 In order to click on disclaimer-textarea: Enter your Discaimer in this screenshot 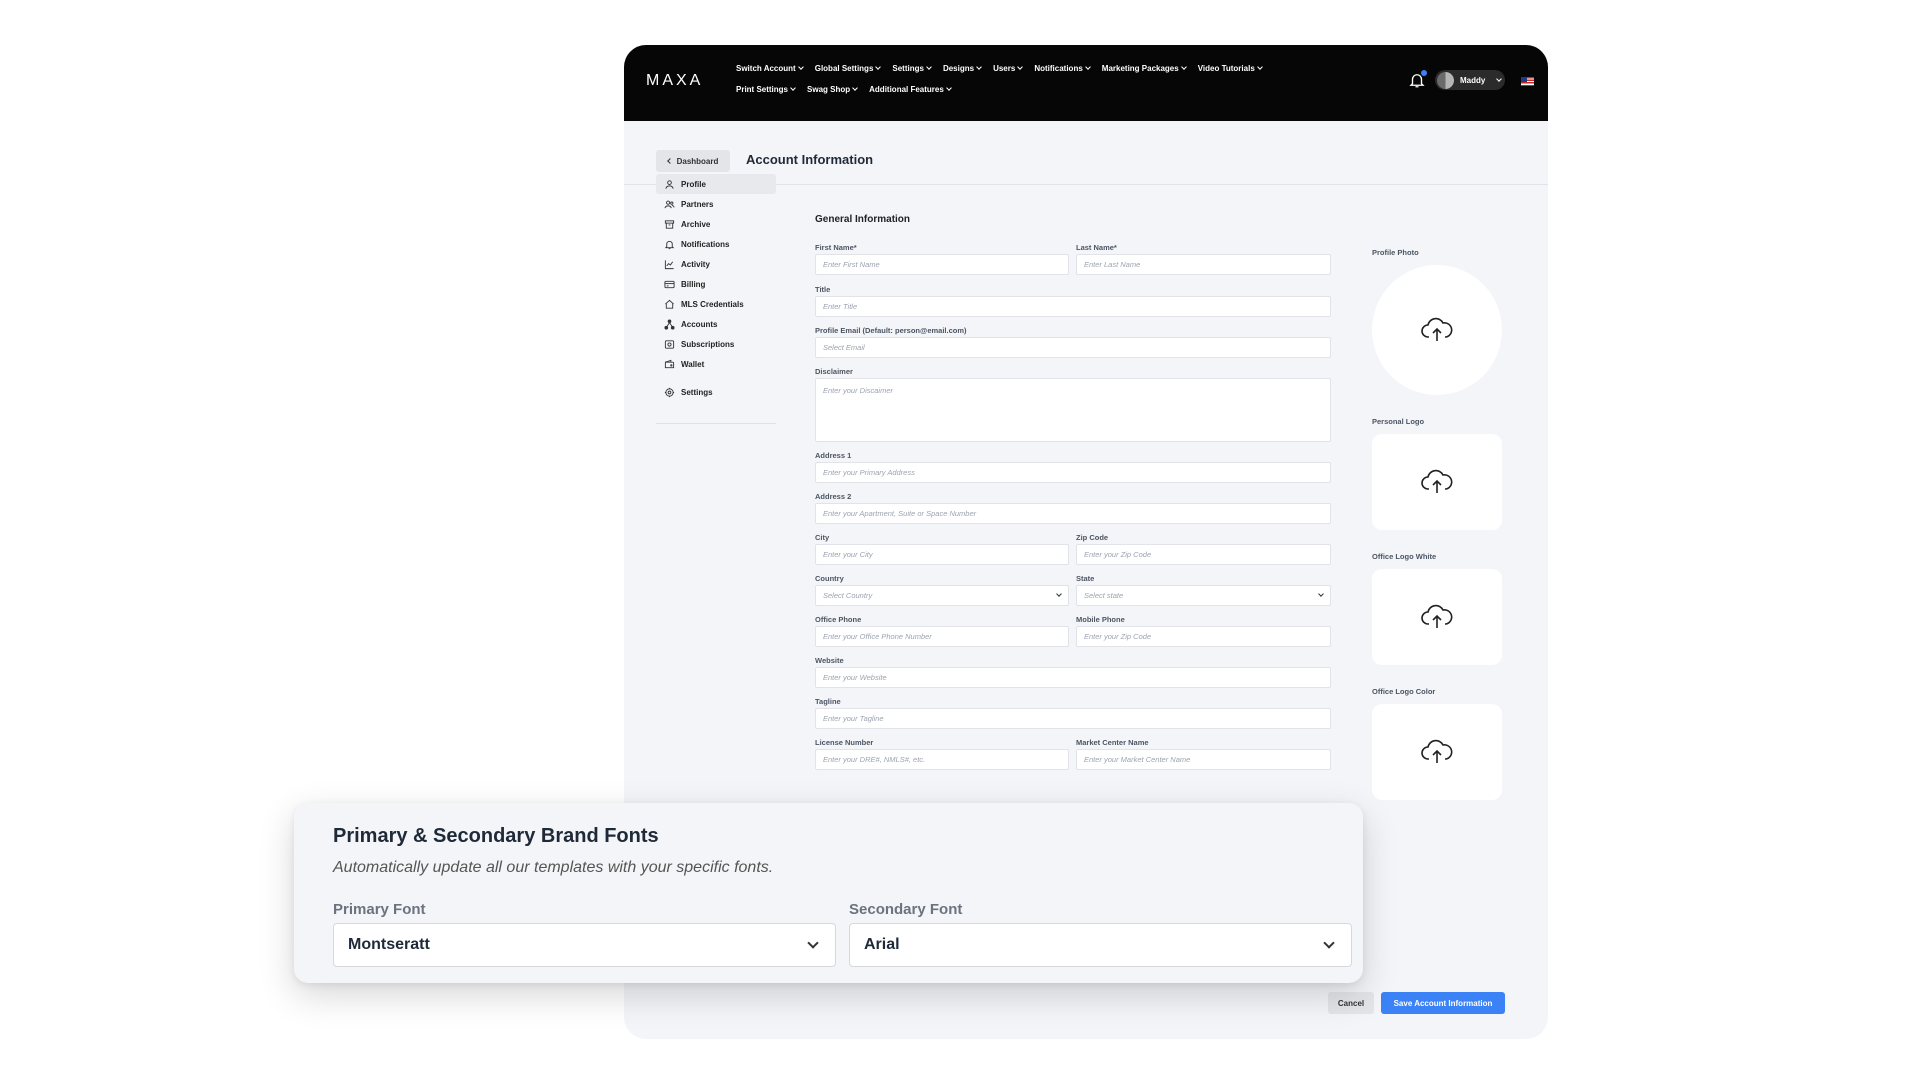, I will do `click(1073, 410)`.